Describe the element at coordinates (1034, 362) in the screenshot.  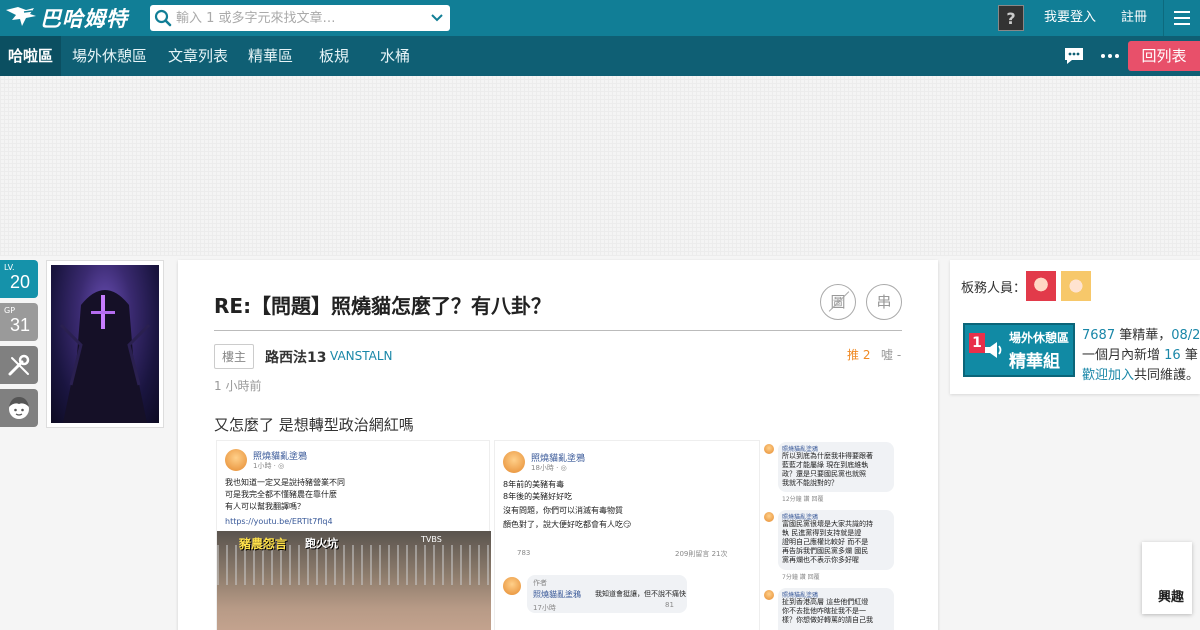
I see `elite-banner-line2: 精華組` at that location.